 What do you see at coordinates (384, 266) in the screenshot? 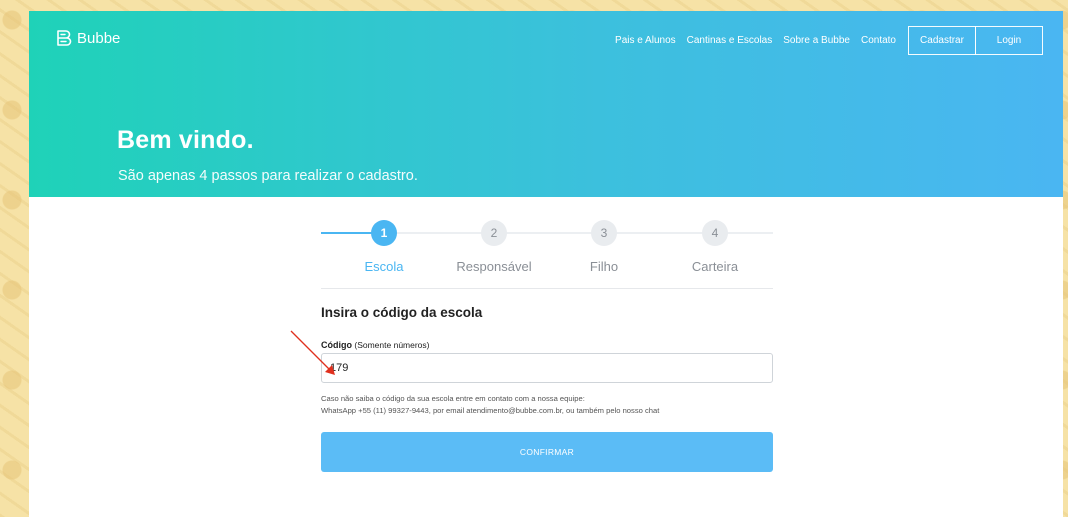
I see `step-label: Escola` at bounding box center [384, 266].